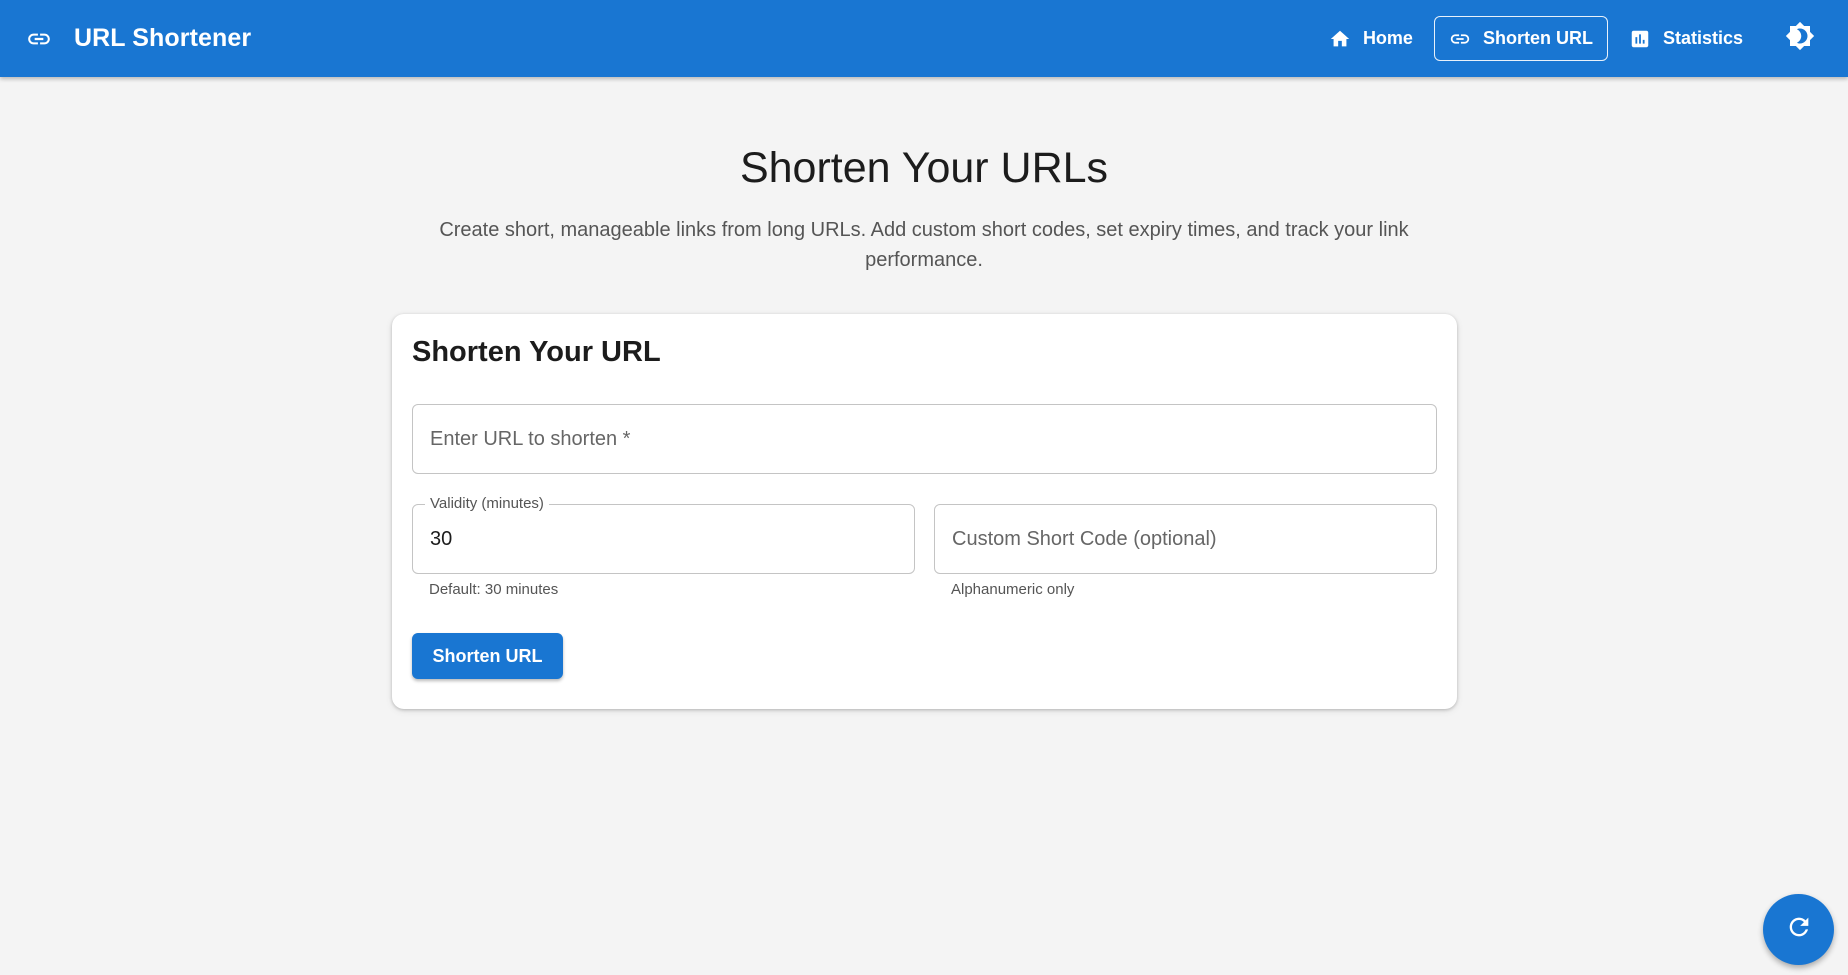 The height and width of the screenshot is (975, 1848). Describe the element at coordinates (1702, 38) in the screenshot. I see `nav-statistics-label: Statistics` at that location.